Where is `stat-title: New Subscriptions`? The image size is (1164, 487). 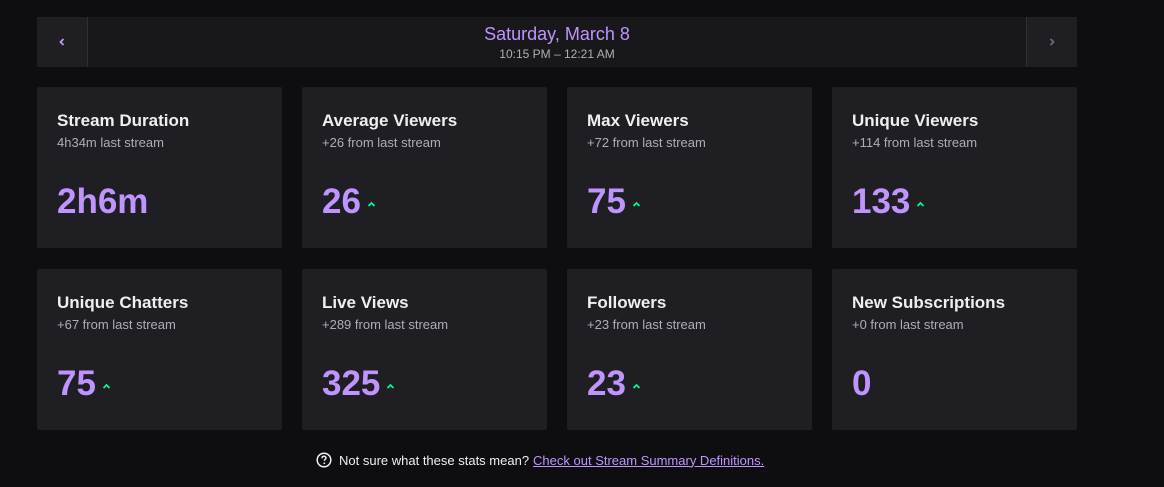
stat-title: New Subscriptions is located at coordinates (929, 302).